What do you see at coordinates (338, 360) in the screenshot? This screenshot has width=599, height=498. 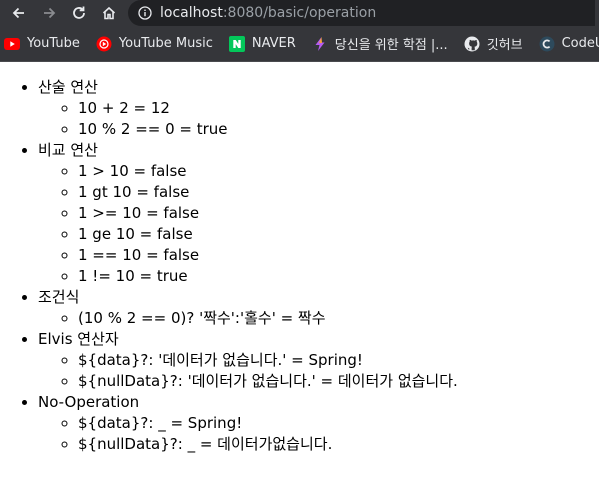 I see `list-item: ${data}?: '데이터가 없습니다.' = Spring!` at bounding box center [338, 360].